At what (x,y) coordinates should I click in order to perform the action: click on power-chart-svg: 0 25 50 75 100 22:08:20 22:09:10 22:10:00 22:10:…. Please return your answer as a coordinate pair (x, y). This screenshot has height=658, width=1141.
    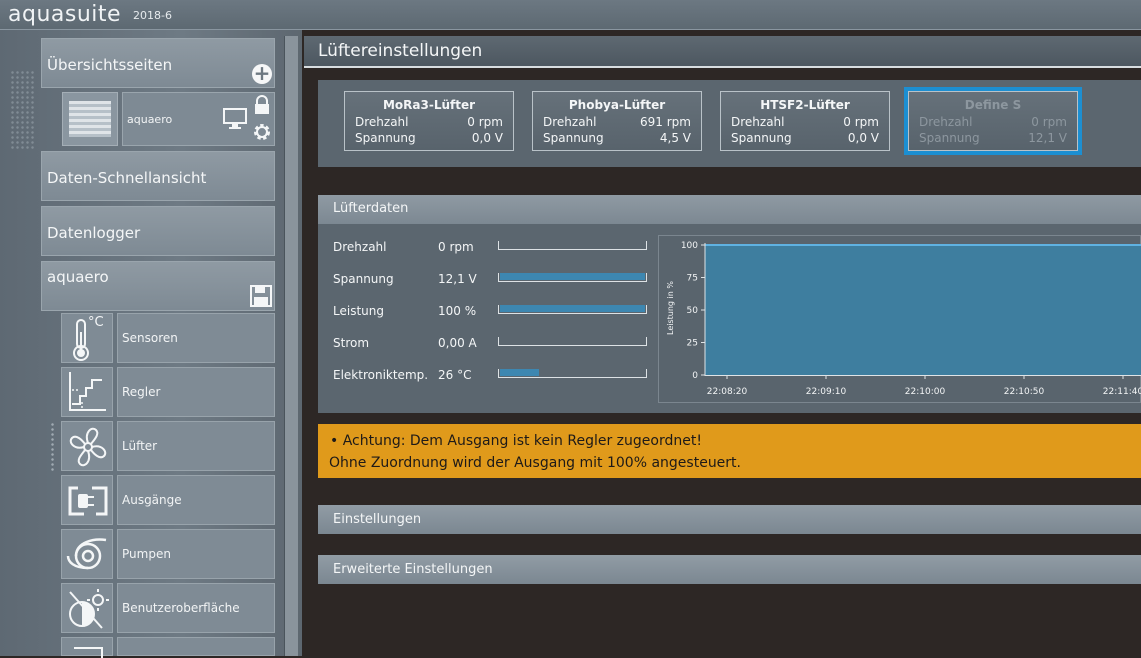
    Looking at the image, I should click on (903, 319).